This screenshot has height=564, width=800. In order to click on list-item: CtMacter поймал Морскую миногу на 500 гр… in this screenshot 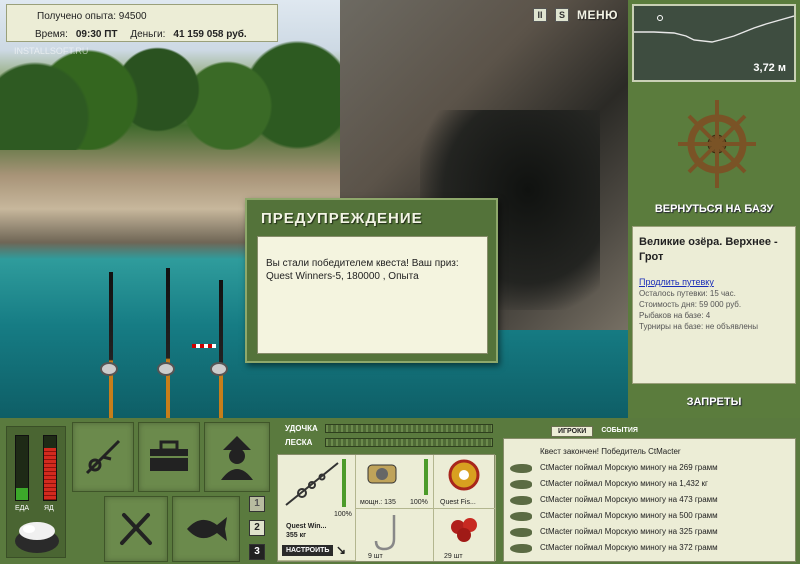, I will do `click(650, 517)`.